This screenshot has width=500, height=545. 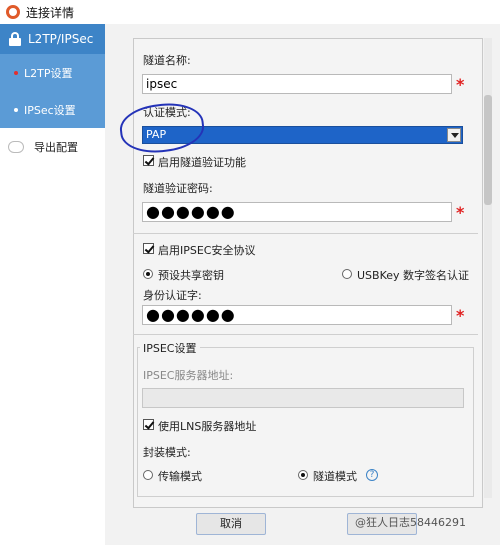 What do you see at coordinates (297, 212) in the screenshot?
I see `tunnel-password-input: ●●●●●●` at bounding box center [297, 212].